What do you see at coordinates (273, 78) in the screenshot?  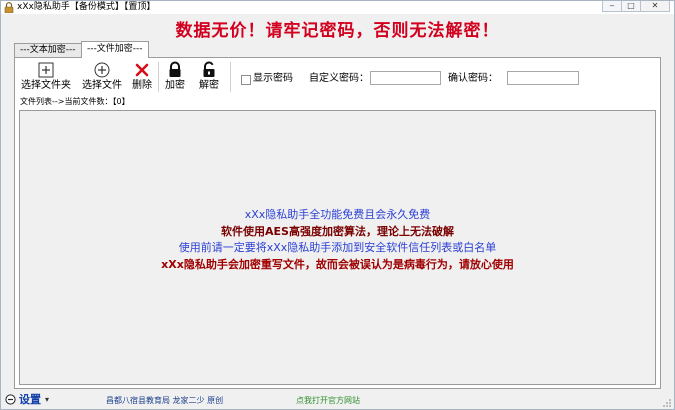 I see `show-password-label: 显示密码` at bounding box center [273, 78].